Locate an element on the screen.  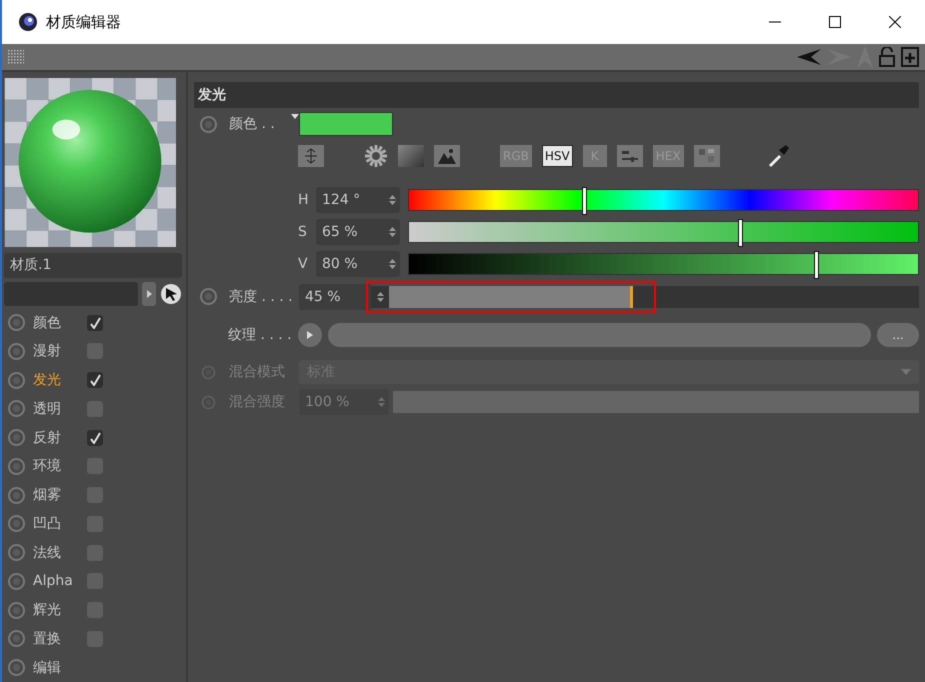
brightness-slider is located at coordinates (654, 297).